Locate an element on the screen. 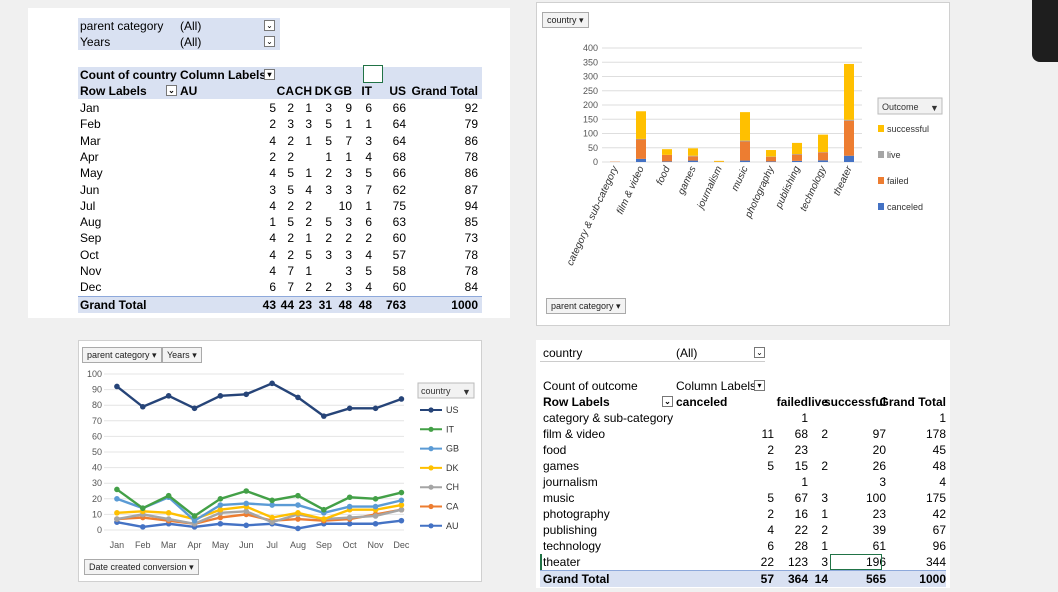 The height and width of the screenshot is (592, 1058). bar-filter-chip: country ▾ is located at coordinates (565, 20).